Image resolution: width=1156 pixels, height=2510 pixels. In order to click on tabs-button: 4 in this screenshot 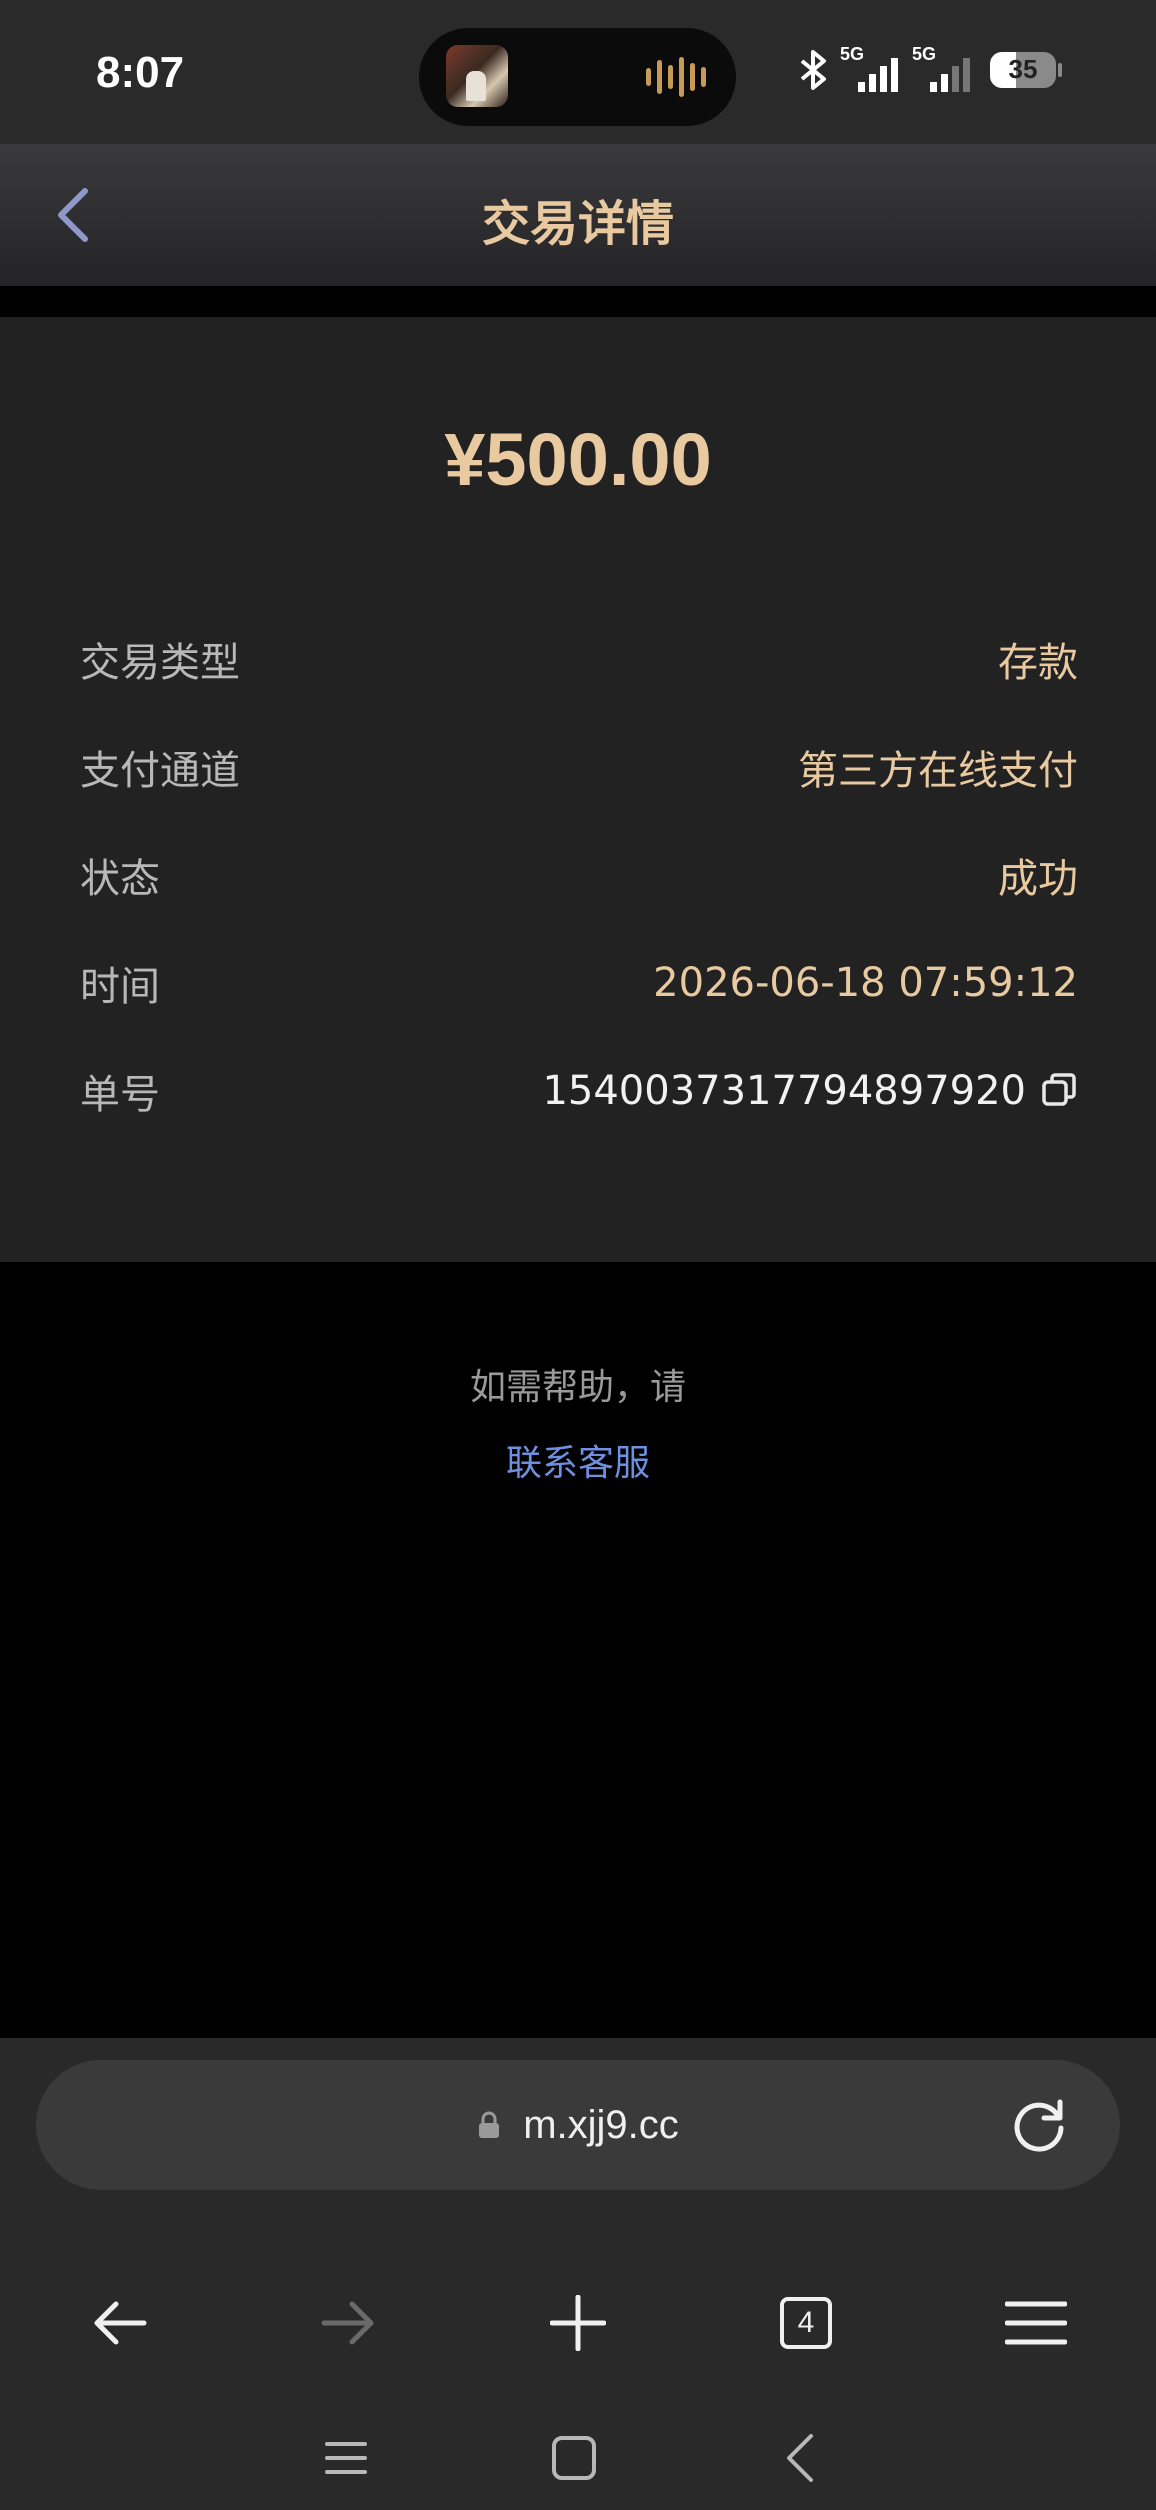, I will do `click(806, 2323)`.